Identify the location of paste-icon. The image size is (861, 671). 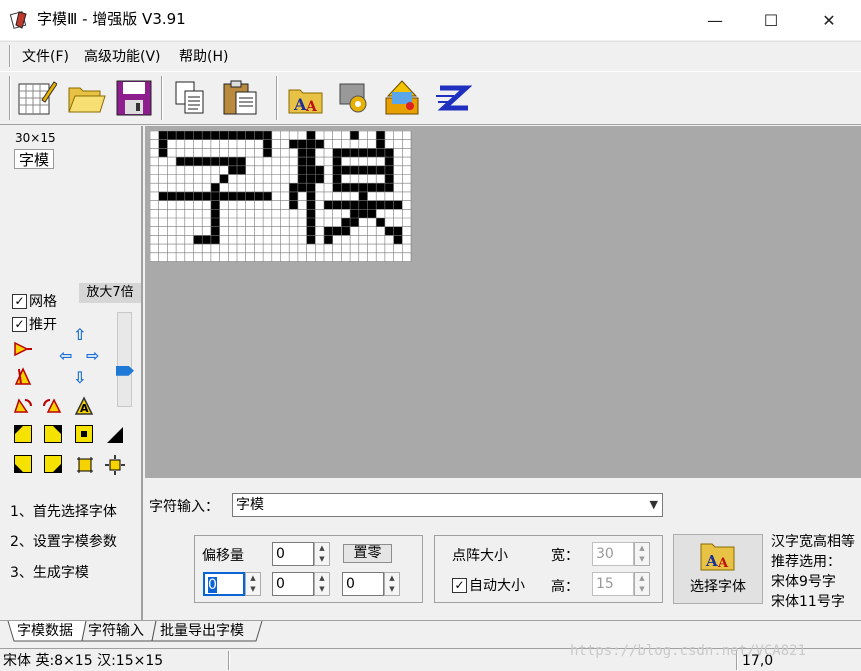
(240, 98).